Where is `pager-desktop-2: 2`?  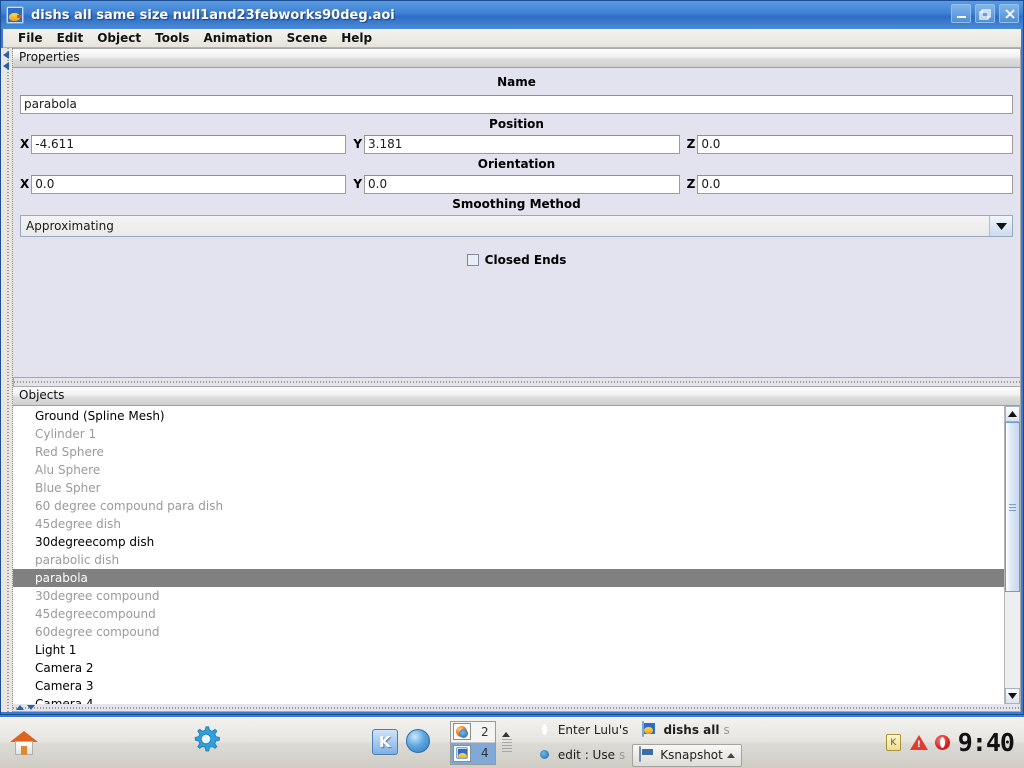
pager-desktop-2: 2 is located at coordinates (472, 732).